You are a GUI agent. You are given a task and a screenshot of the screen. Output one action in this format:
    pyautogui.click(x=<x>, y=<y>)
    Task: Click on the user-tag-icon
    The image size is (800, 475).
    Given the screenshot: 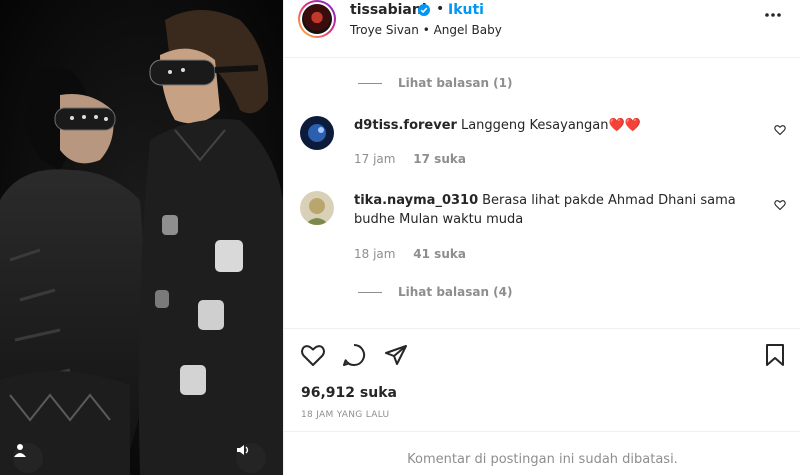 What is the action you would take?
    pyautogui.click(x=20, y=450)
    